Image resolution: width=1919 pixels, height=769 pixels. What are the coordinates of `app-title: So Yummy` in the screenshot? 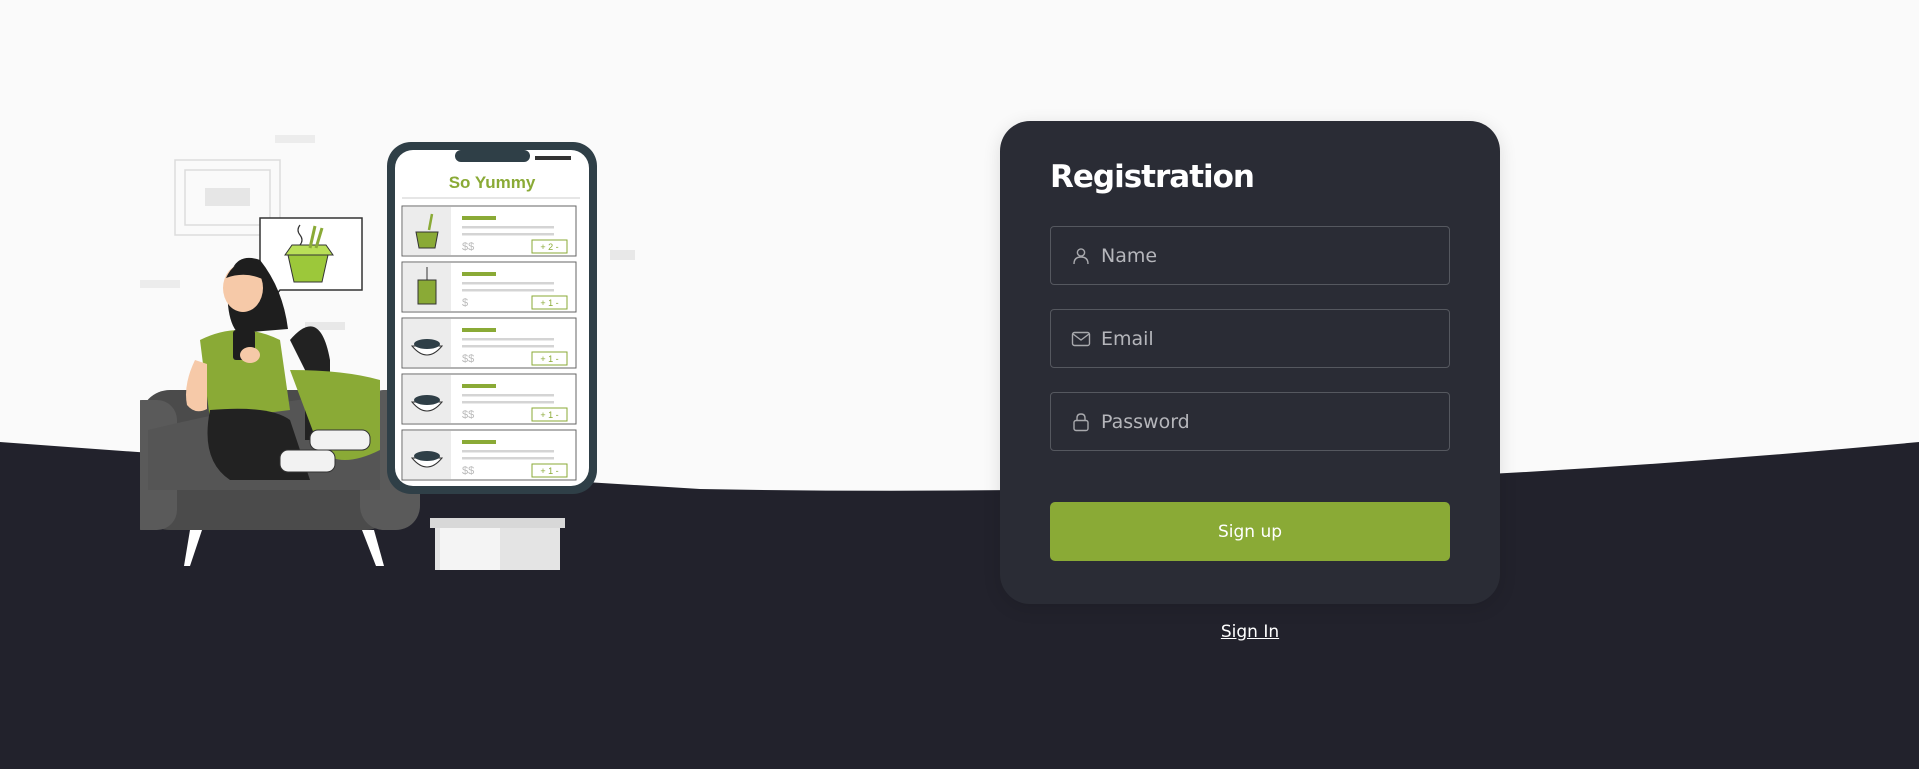 It's located at (492, 182).